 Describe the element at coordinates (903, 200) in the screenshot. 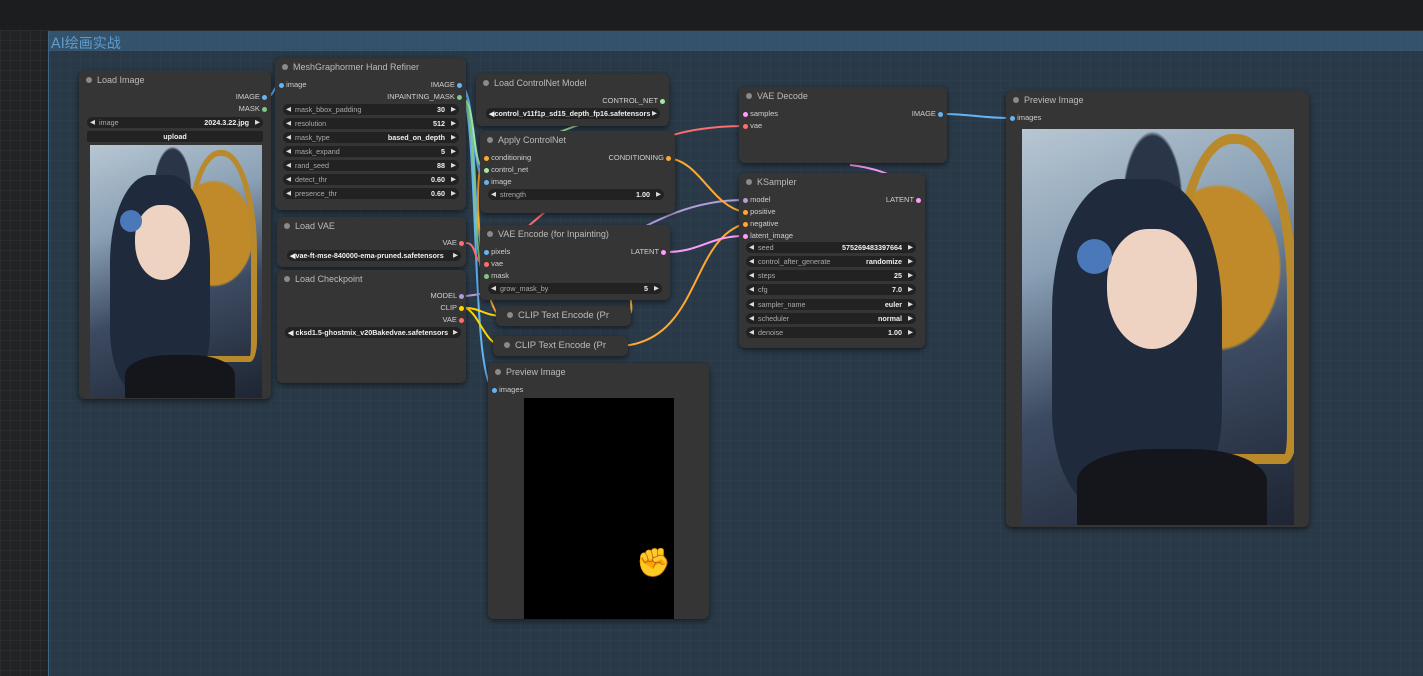

I see `output-latent: LATENT` at that location.